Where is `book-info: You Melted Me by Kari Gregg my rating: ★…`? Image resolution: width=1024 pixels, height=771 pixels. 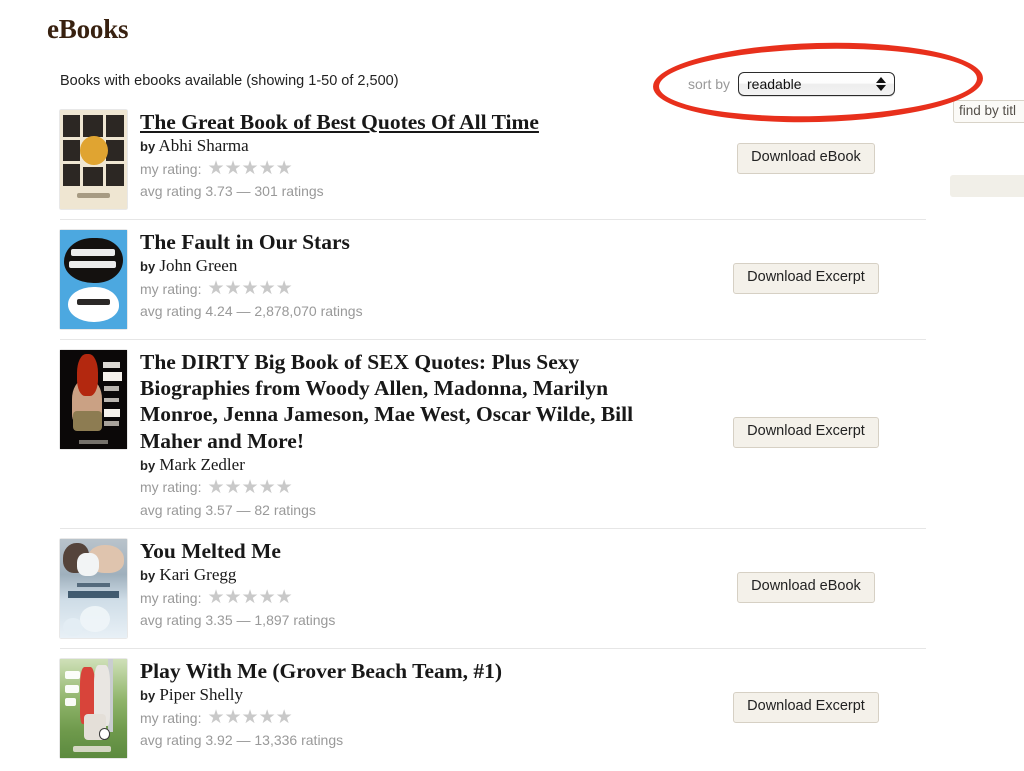
book-info: You Melted Me by Kari Gregg my rating: ★… is located at coordinates (413, 582).